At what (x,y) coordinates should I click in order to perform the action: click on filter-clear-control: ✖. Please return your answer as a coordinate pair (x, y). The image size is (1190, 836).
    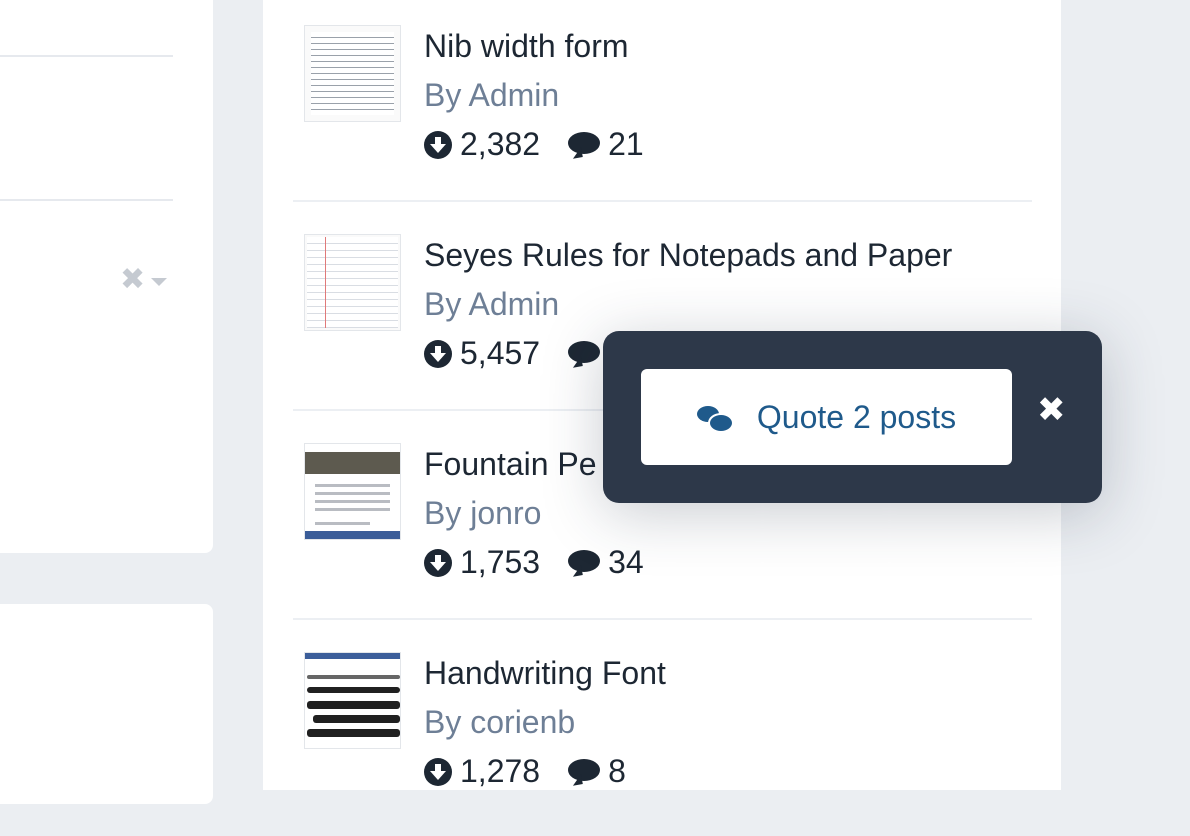
    Looking at the image, I should click on (144, 280).